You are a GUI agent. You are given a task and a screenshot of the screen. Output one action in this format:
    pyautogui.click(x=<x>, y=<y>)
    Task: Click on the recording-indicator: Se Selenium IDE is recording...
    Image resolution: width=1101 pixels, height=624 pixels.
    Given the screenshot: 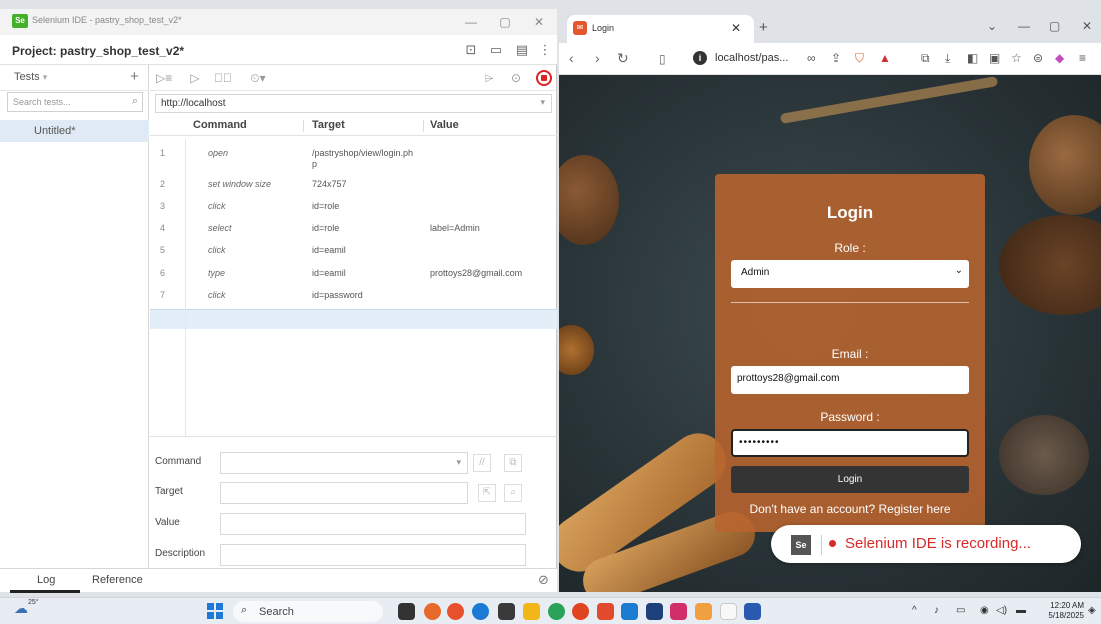 What is the action you would take?
    pyautogui.click(x=926, y=544)
    